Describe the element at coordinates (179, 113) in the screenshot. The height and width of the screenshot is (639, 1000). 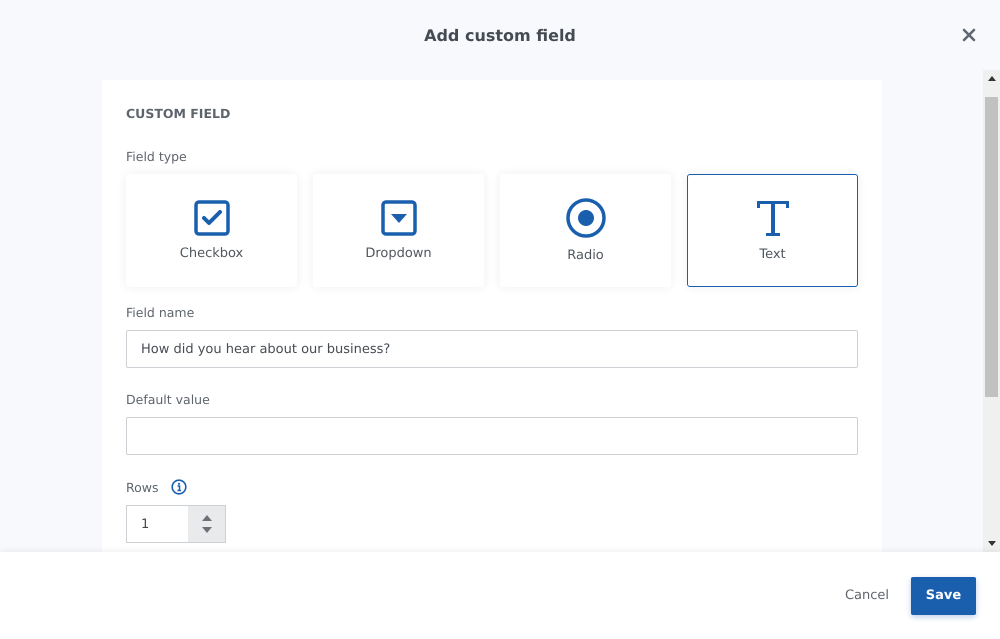
I see `section-heading: CUSTOM FIELD` at that location.